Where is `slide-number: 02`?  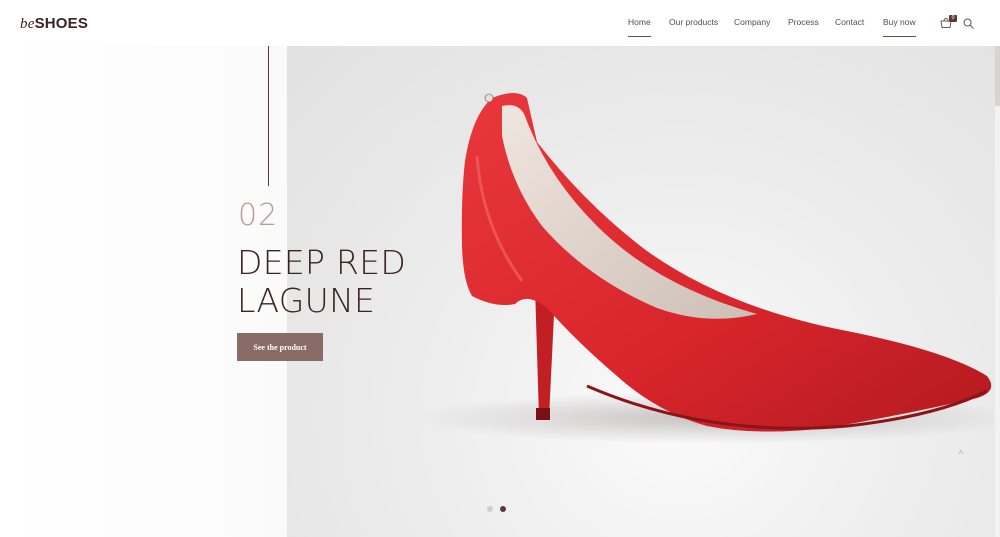 slide-number: 02 is located at coordinates (258, 215).